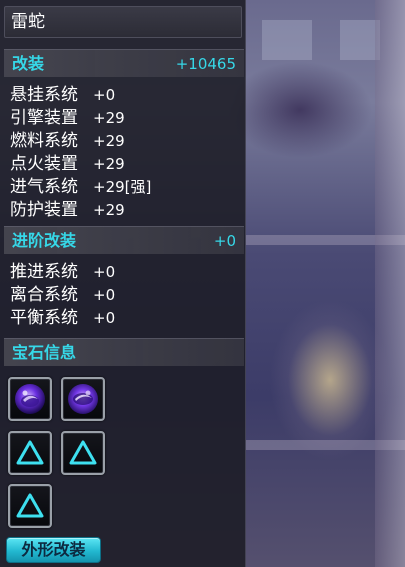  Describe the element at coordinates (44, 318) in the screenshot. I see `stat-name: 平衡系统` at that location.